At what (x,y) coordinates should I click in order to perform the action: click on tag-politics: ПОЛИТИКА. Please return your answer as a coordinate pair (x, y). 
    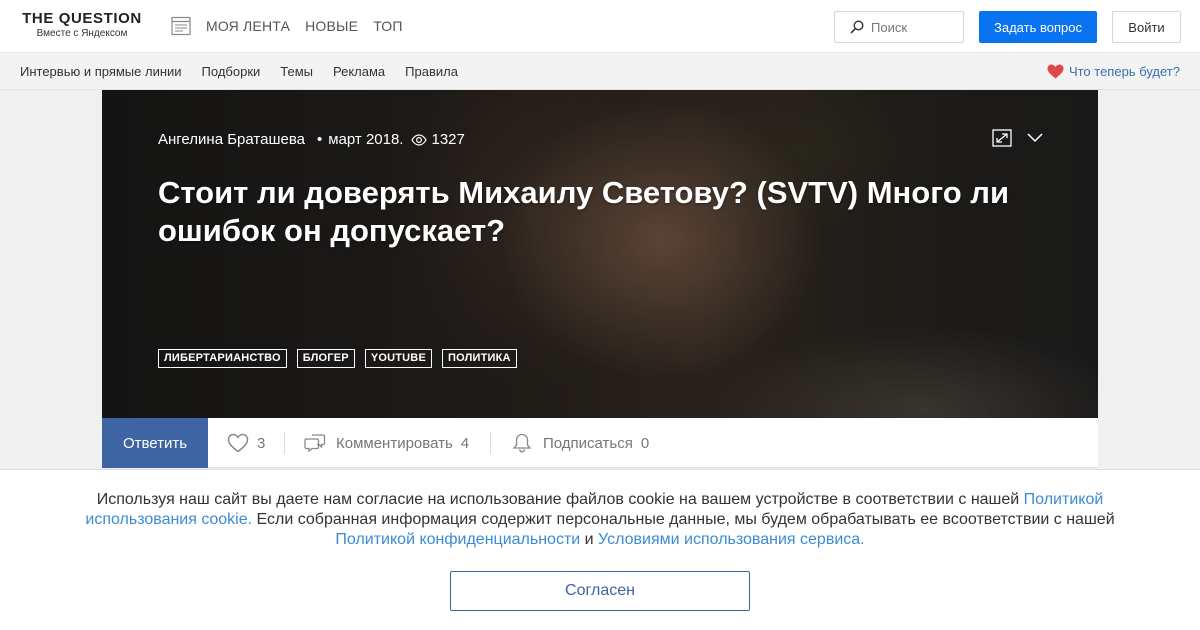
    Looking at the image, I should click on (479, 358).